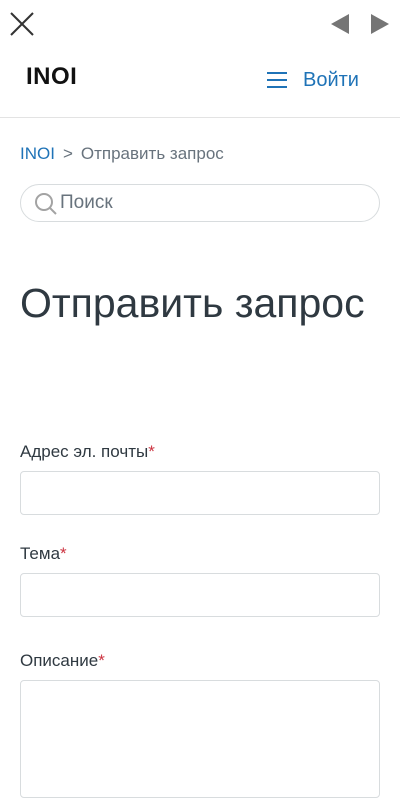 This screenshot has width=400, height=800. Describe the element at coordinates (210, 203) in the screenshot. I see `search-input` at that location.